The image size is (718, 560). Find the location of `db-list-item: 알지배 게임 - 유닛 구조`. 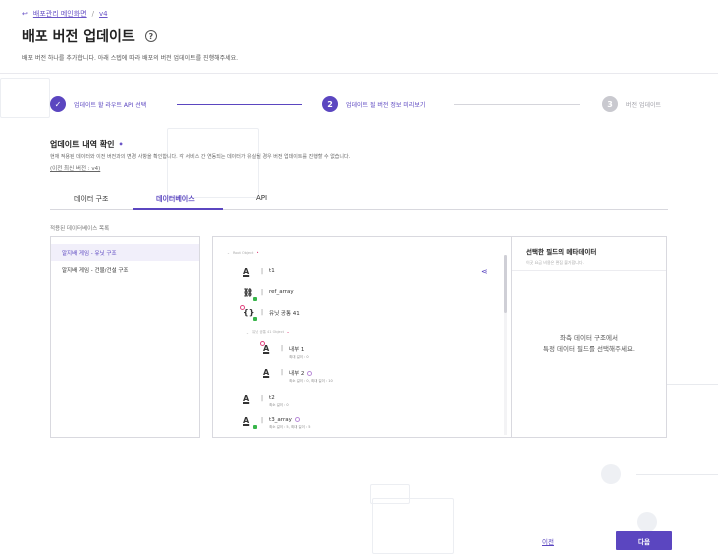

db-list-item: 알지배 게임 - 유닛 구조 is located at coordinates (125, 252).